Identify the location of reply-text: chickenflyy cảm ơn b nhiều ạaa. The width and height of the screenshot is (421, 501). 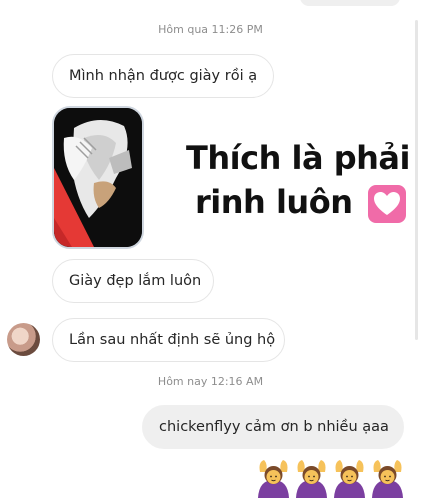
(274, 427).